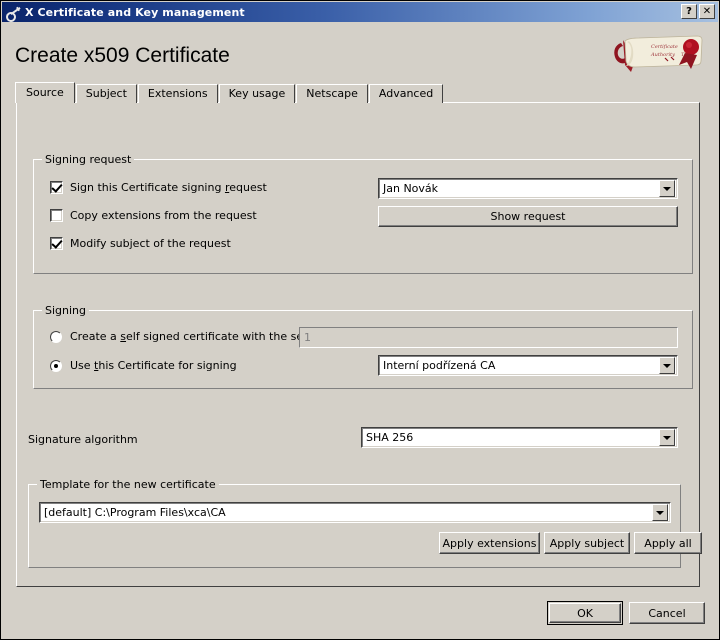 The height and width of the screenshot is (640, 720). I want to click on apply-extensions-button: Apply extensions, so click(489, 543).